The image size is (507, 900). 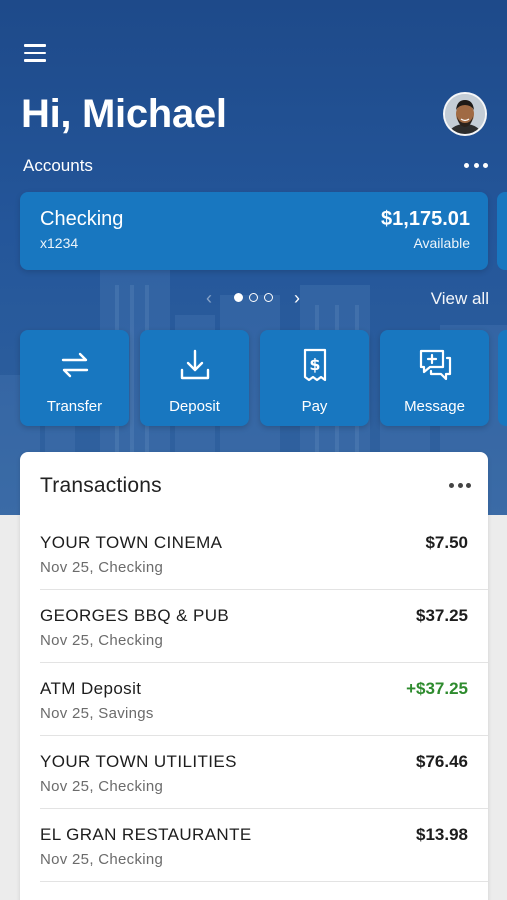 I want to click on view-all-link: View all, so click(x=460, y=299).